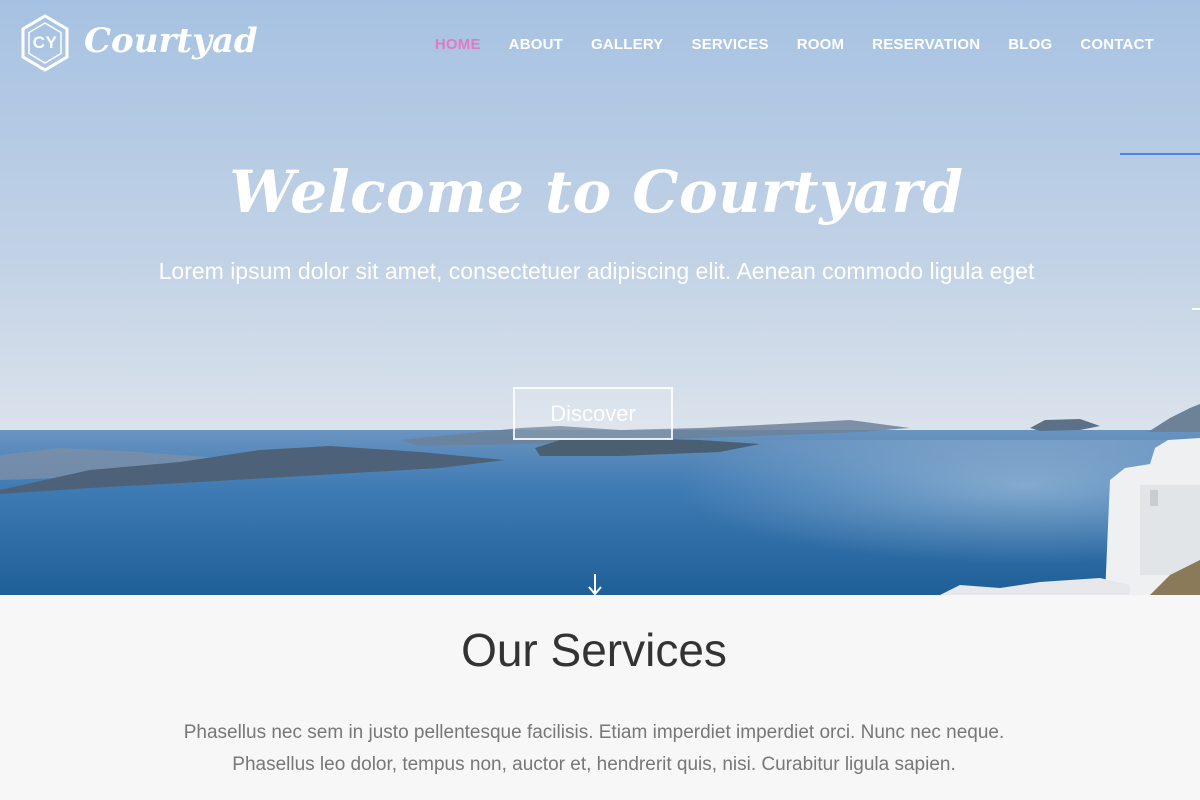  Describe the element at coordinates (730, 44) in the screenshot. I see `nav-services: SERVICES` at that location.